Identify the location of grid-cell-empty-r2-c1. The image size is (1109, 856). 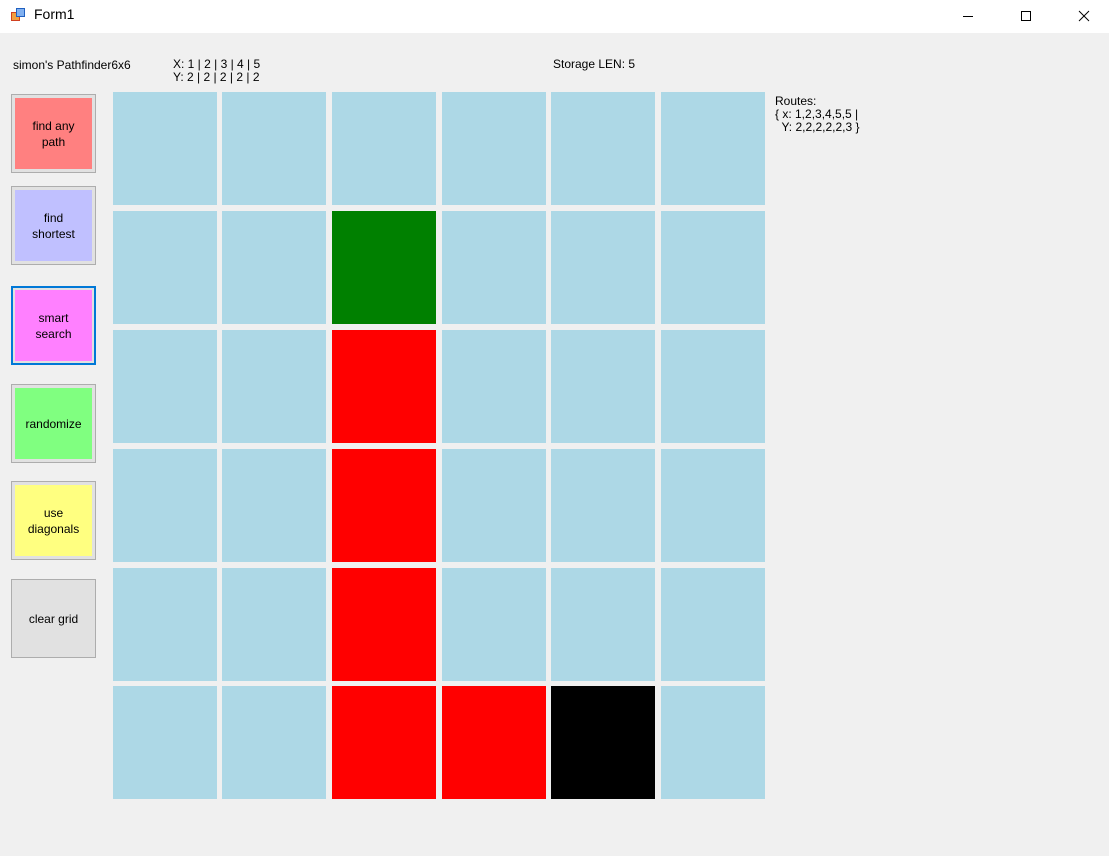
(274, 386).